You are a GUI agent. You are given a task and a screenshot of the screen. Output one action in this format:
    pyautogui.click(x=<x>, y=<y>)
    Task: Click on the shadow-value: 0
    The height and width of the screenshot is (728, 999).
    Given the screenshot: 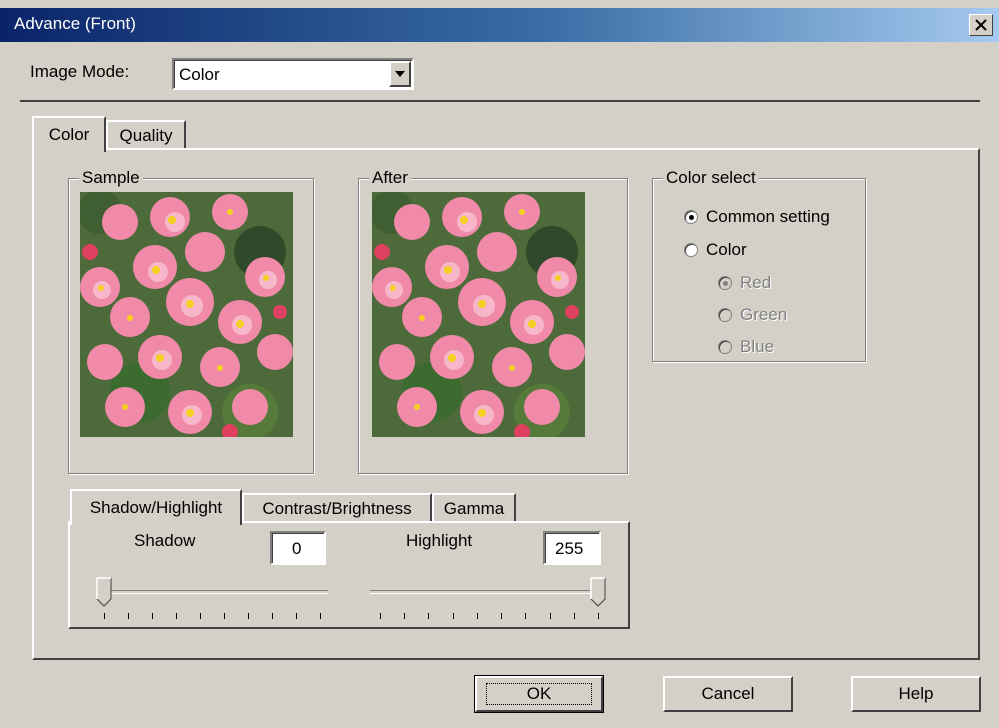 What is the action you would take?
    pyautogui.click(x=297, y=548)
    